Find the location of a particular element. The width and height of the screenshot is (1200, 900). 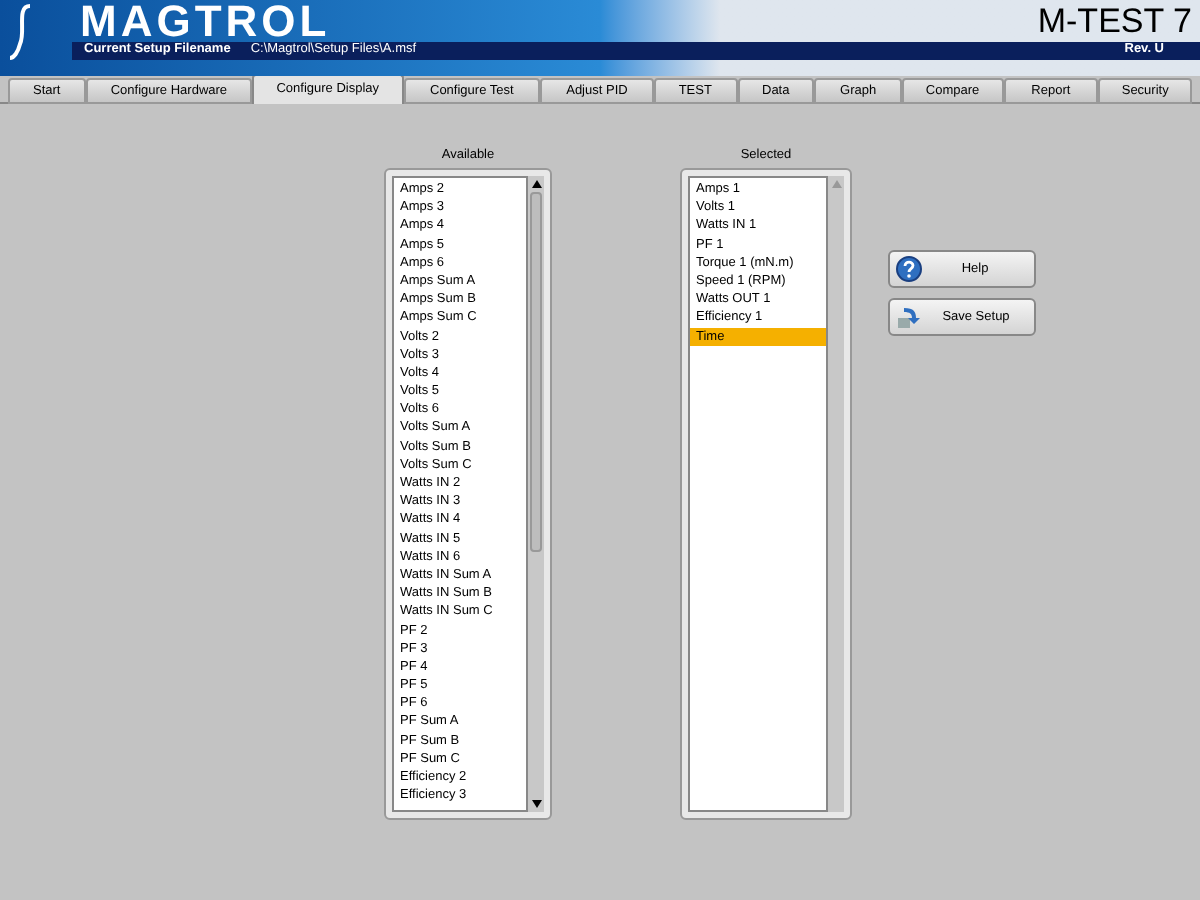

scroll-down-icon is located at coordinates (536, 804).